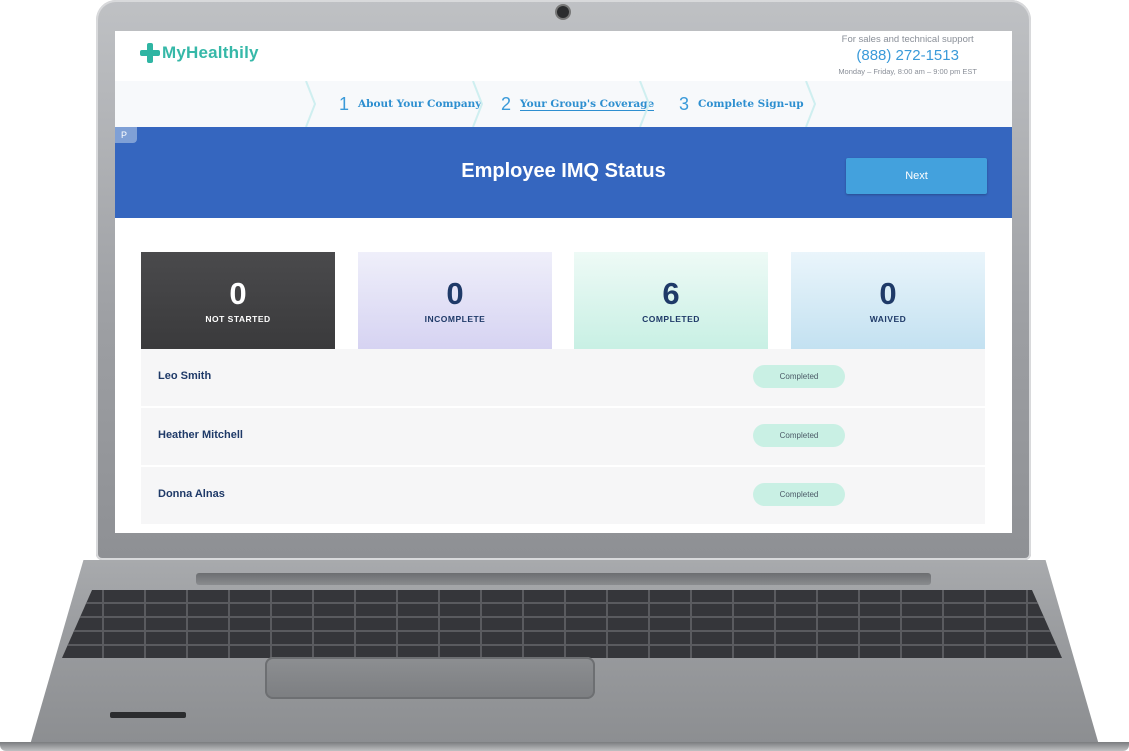  Describe the element at coordinates (430, 678) in the screenshot. I see `laptop-trackpad` at that location.